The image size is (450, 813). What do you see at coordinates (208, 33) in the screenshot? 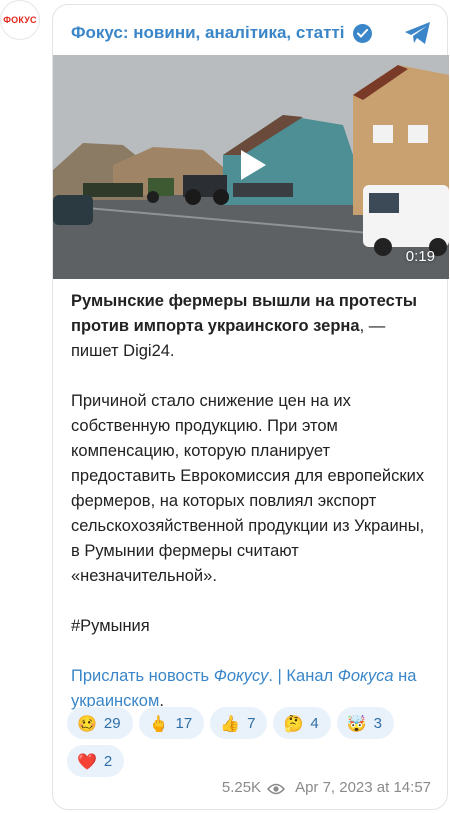
I see `channel-title: Фокус: новини, аналітика, статті` at bounding box center [208, 33].